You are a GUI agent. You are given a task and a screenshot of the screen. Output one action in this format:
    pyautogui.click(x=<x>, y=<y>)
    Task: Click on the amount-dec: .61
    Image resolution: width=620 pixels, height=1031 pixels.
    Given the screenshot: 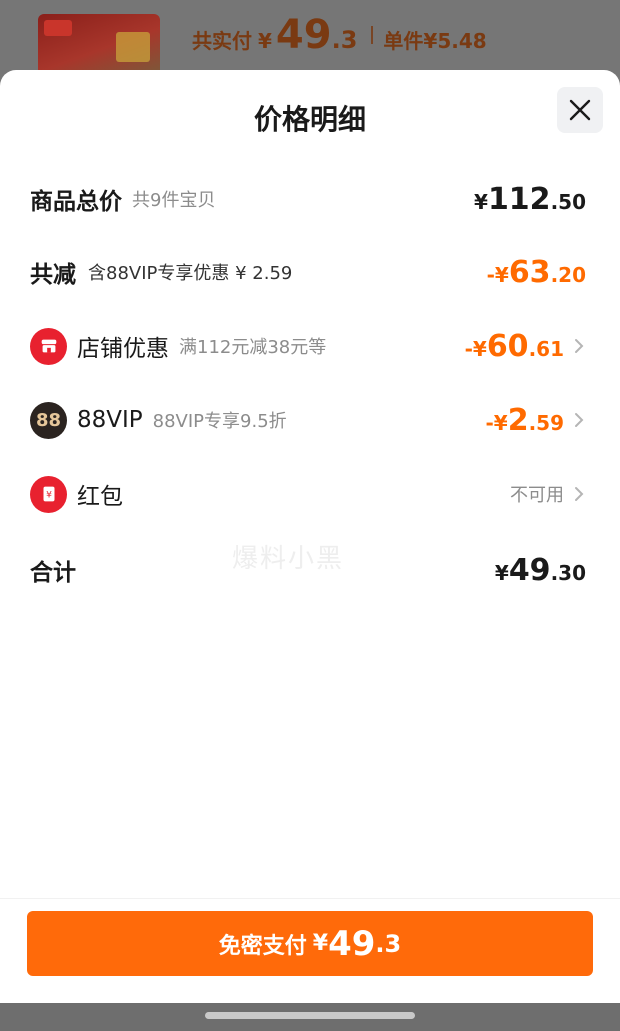 What is the action you would take?
    pyautogui.click(x=546, y=348)
    